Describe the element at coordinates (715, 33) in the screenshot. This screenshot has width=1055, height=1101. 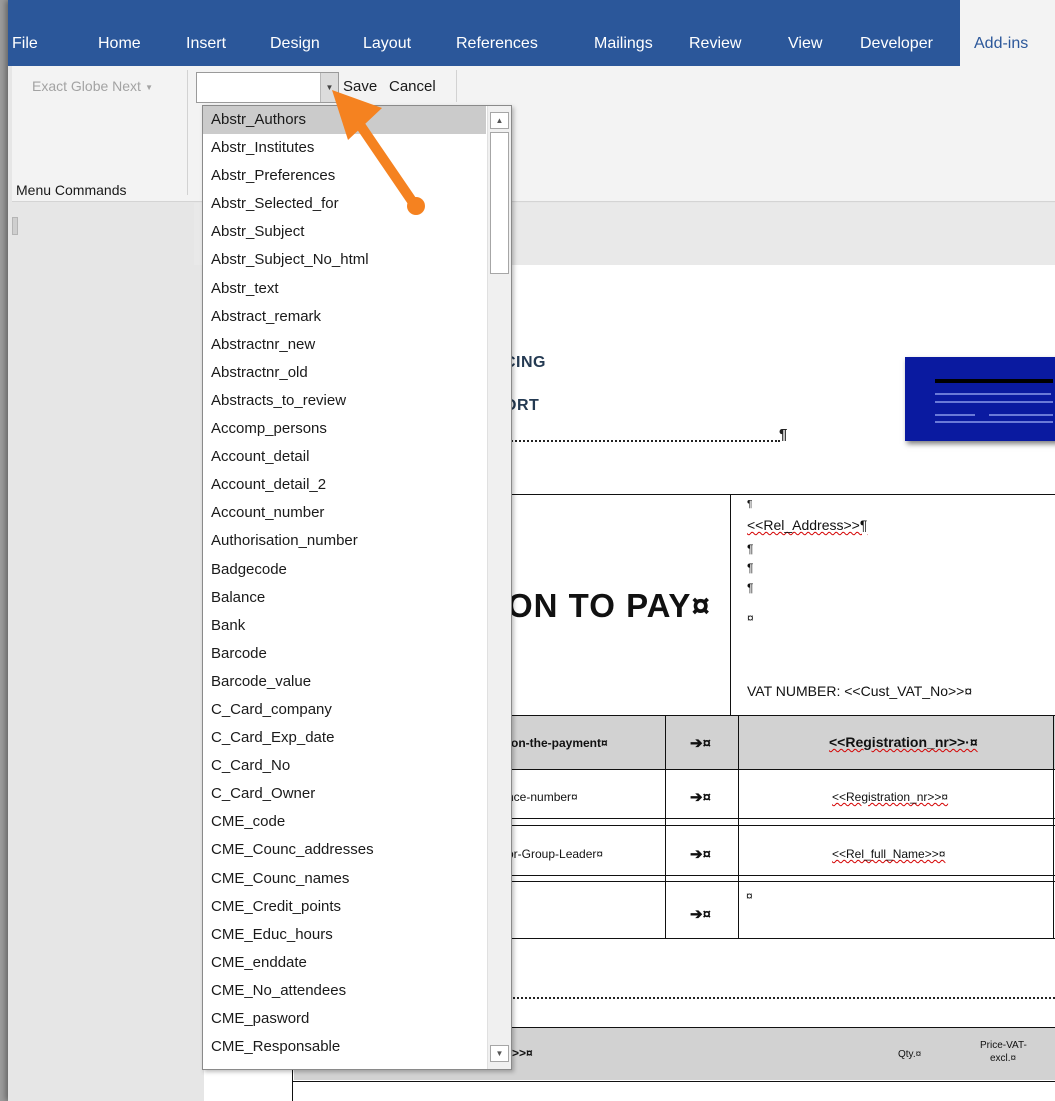
I see `tab-review: Review` at that location.